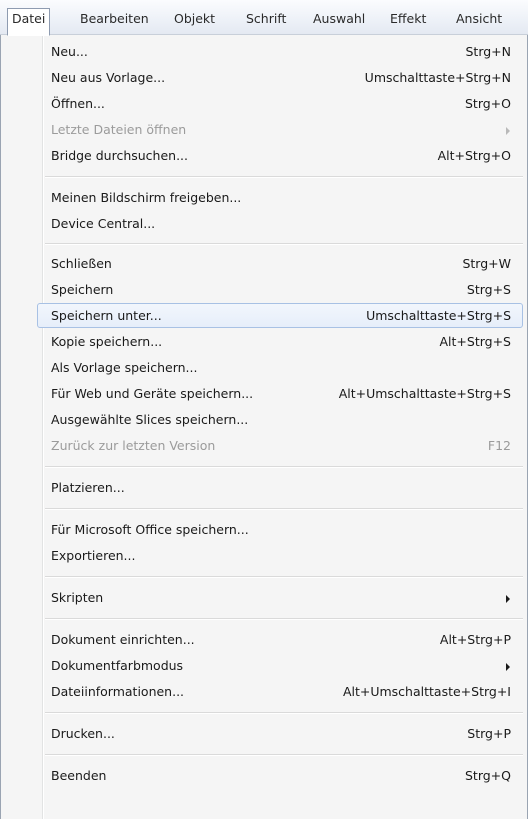 The image size is (528, 819). Describe the element at coordinates (280, 341) in the screenshot. I see `menu-item-save-copy: Kopie speichern... Alt+Strg+S` at that location.